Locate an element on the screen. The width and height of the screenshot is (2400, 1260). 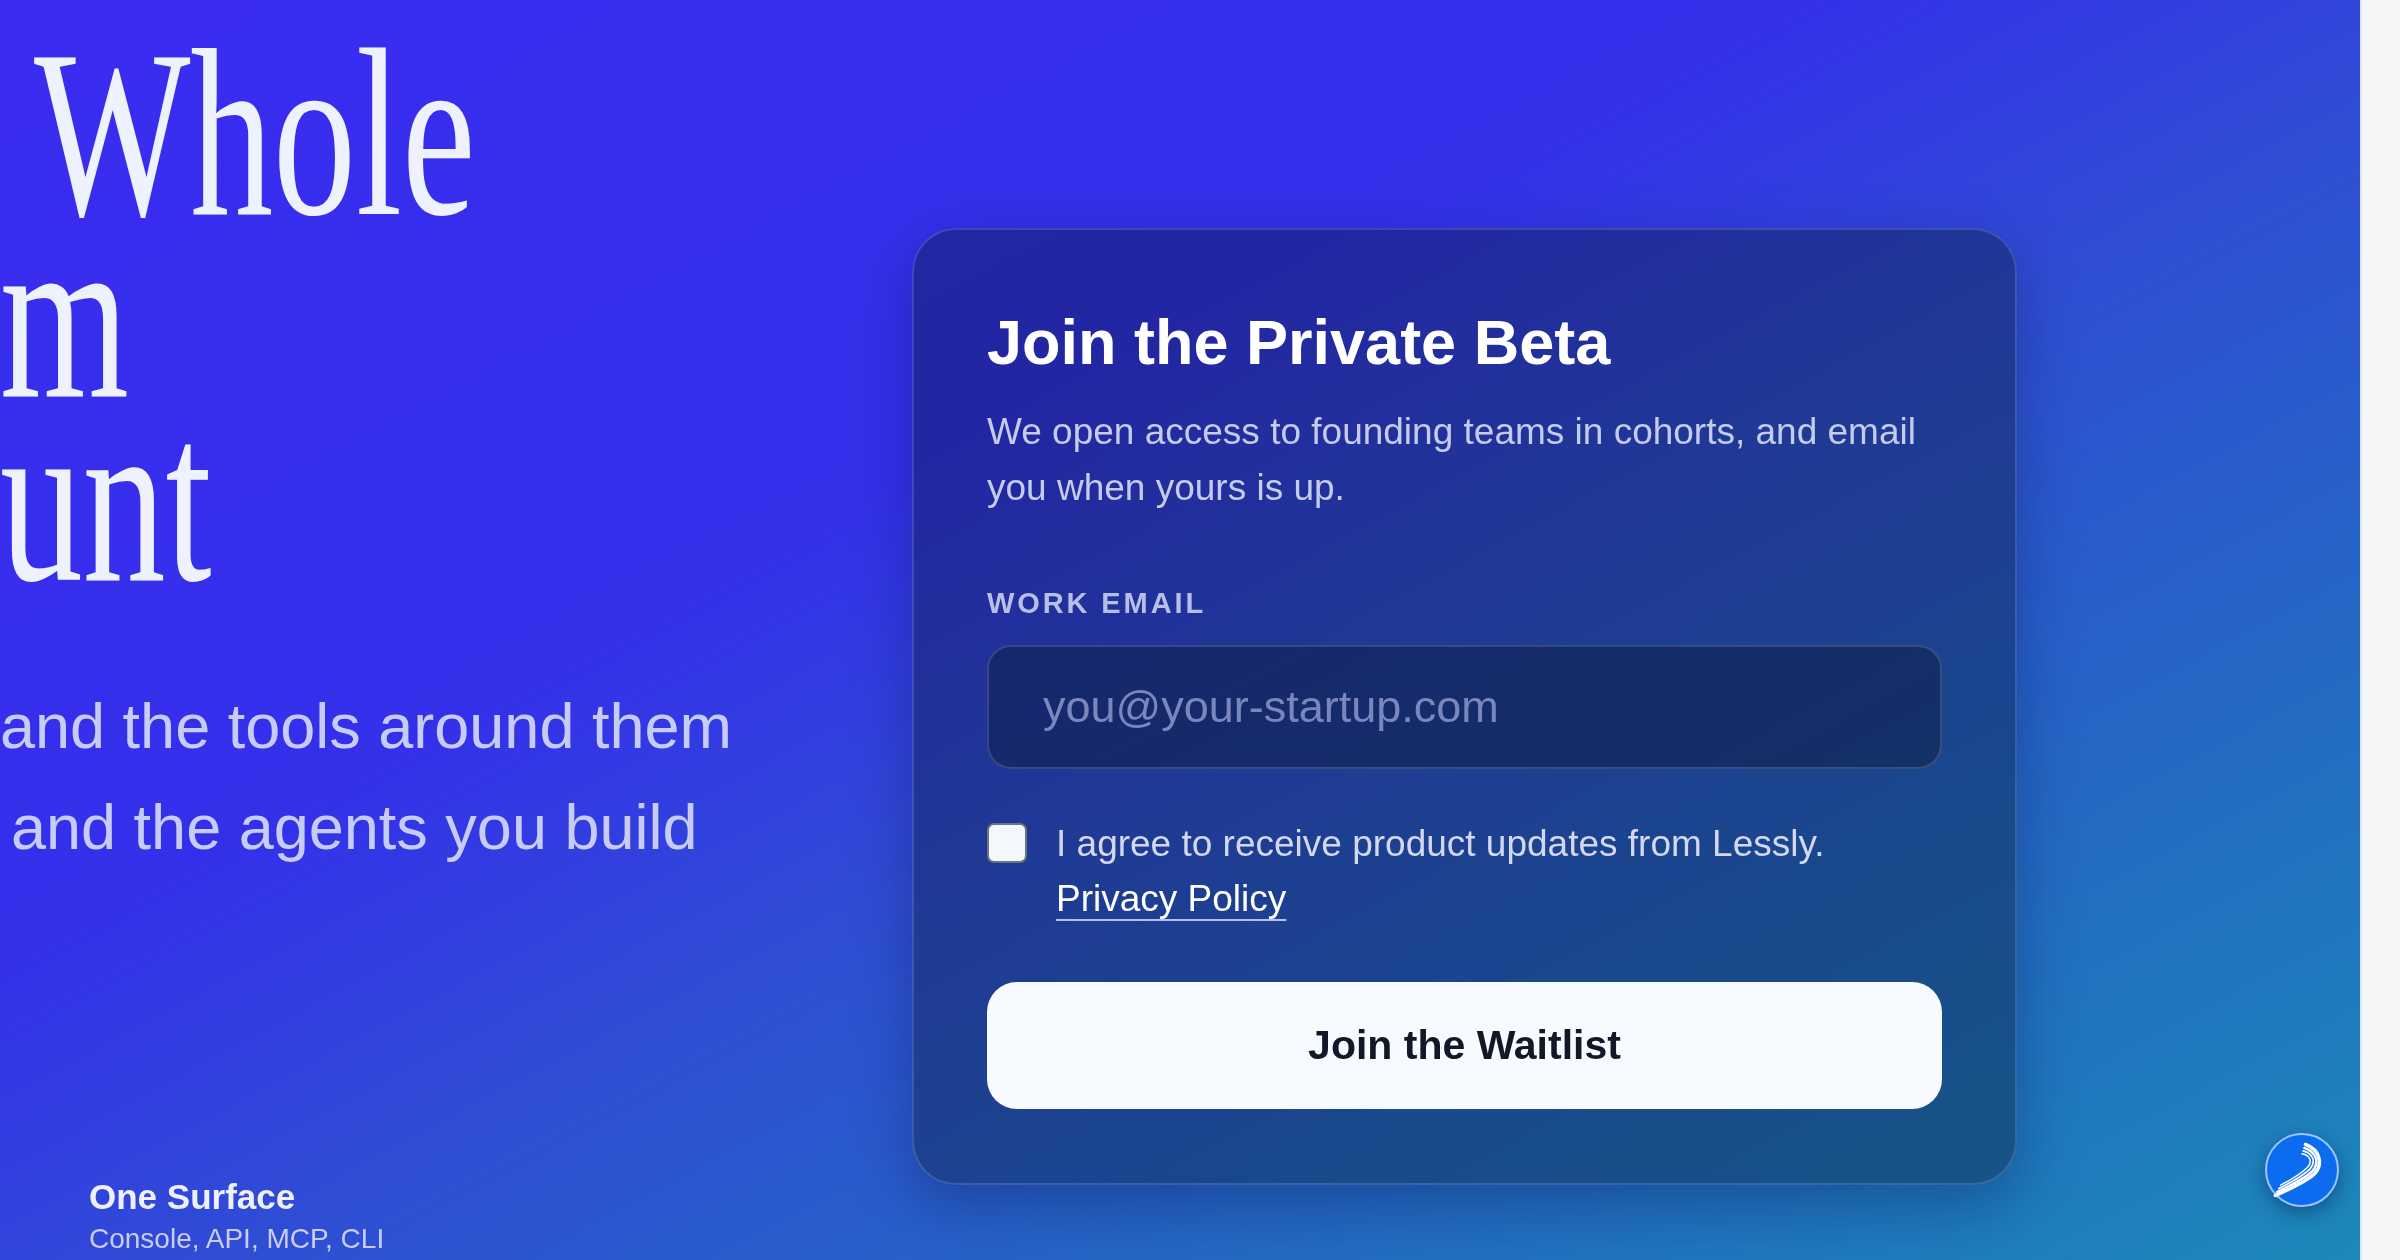
email-input: you@your-startup.com is located at coordinates (1464, 707).